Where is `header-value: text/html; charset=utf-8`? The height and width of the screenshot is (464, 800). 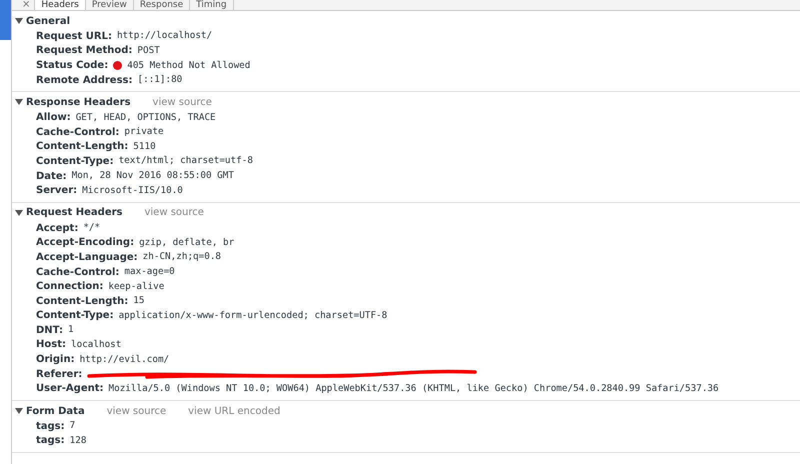
header-value: text/html; charset=utf-8 is located at coordinates (185, 161).